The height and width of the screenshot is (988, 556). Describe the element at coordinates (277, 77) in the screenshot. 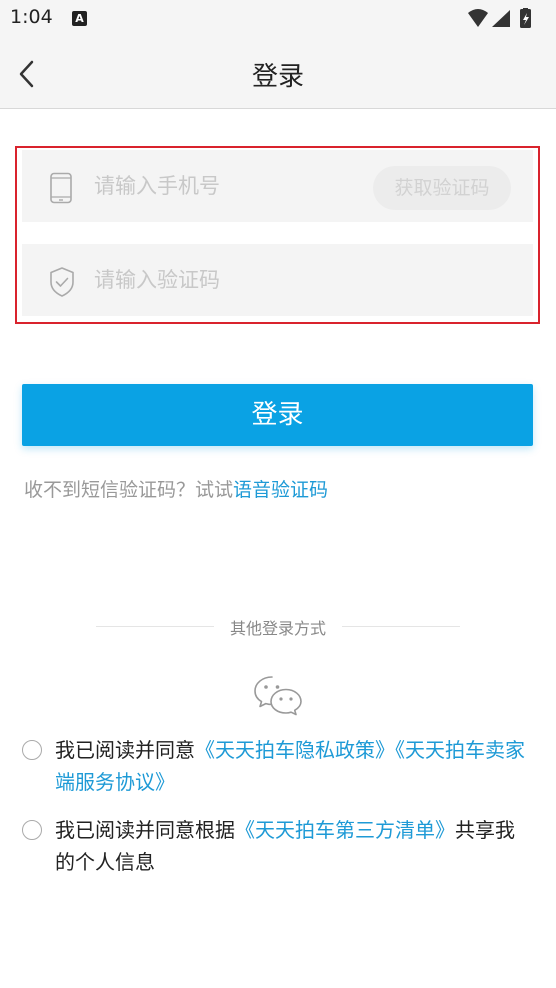

I see `page-title: 登录` at that location.